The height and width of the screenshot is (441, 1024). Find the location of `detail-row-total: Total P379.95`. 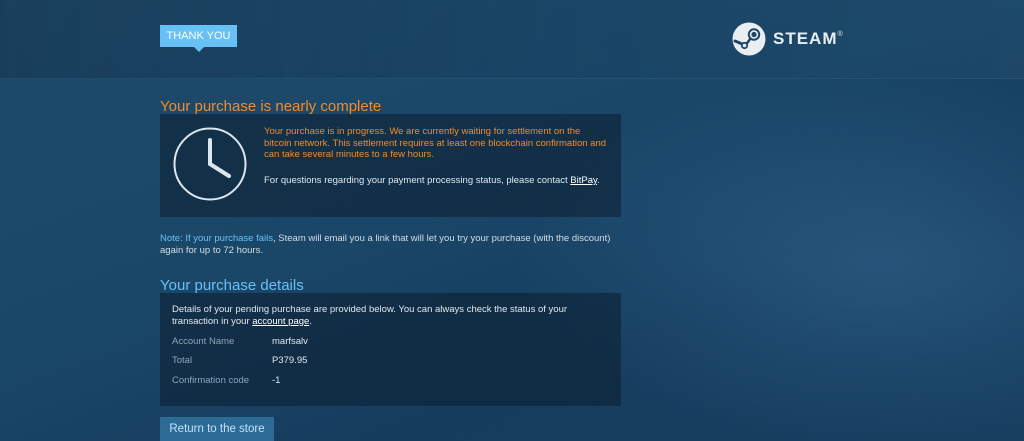

detail-row-total: Total P379.95 is located at coordinates (372, 361).